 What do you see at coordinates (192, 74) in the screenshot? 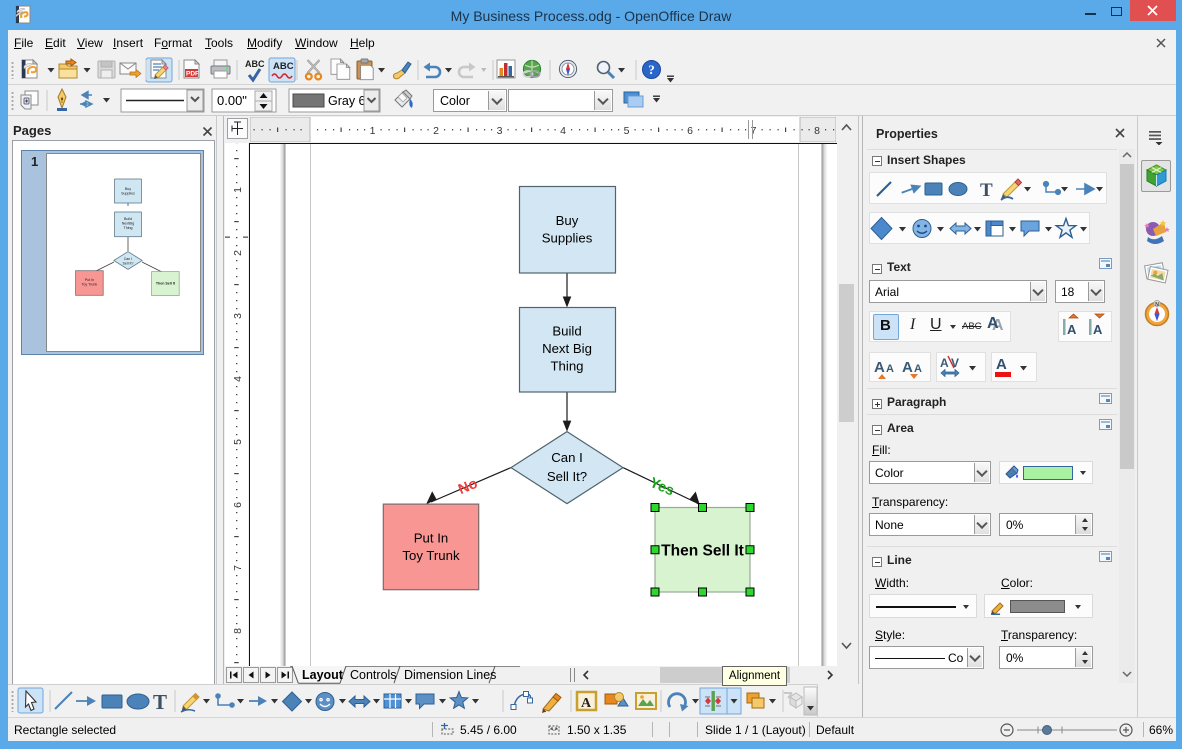
I see `svg-text: PDF` at bounding box center [192, 74].